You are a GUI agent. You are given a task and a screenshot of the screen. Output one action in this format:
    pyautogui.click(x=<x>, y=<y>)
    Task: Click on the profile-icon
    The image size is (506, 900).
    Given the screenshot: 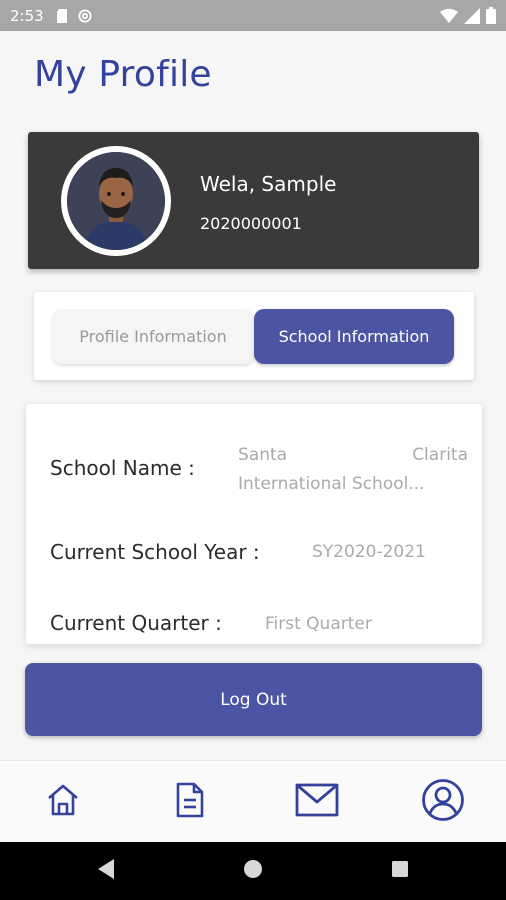 What is the action you would take?
    pyautogui.click(x=443, y=802)
    